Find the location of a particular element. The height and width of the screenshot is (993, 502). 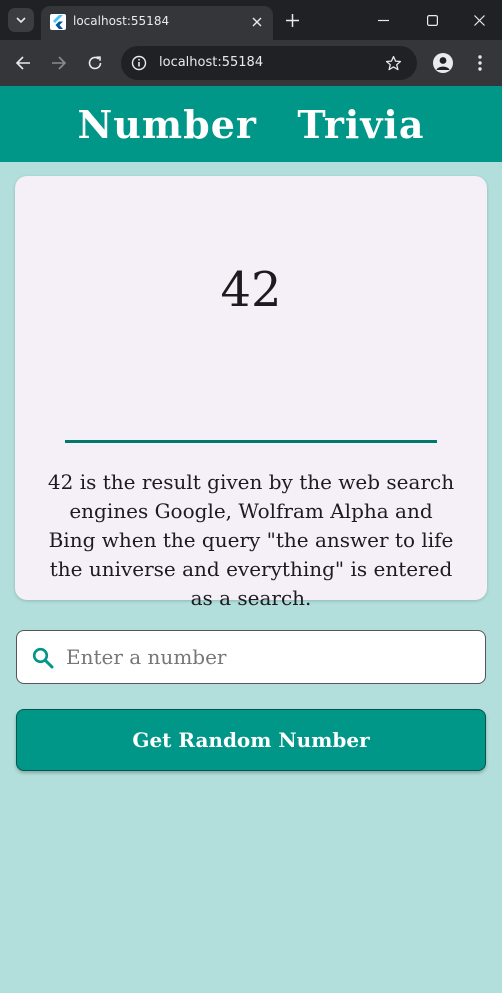

address-bar: localhost:55184 is located at coordinates (269, 63).